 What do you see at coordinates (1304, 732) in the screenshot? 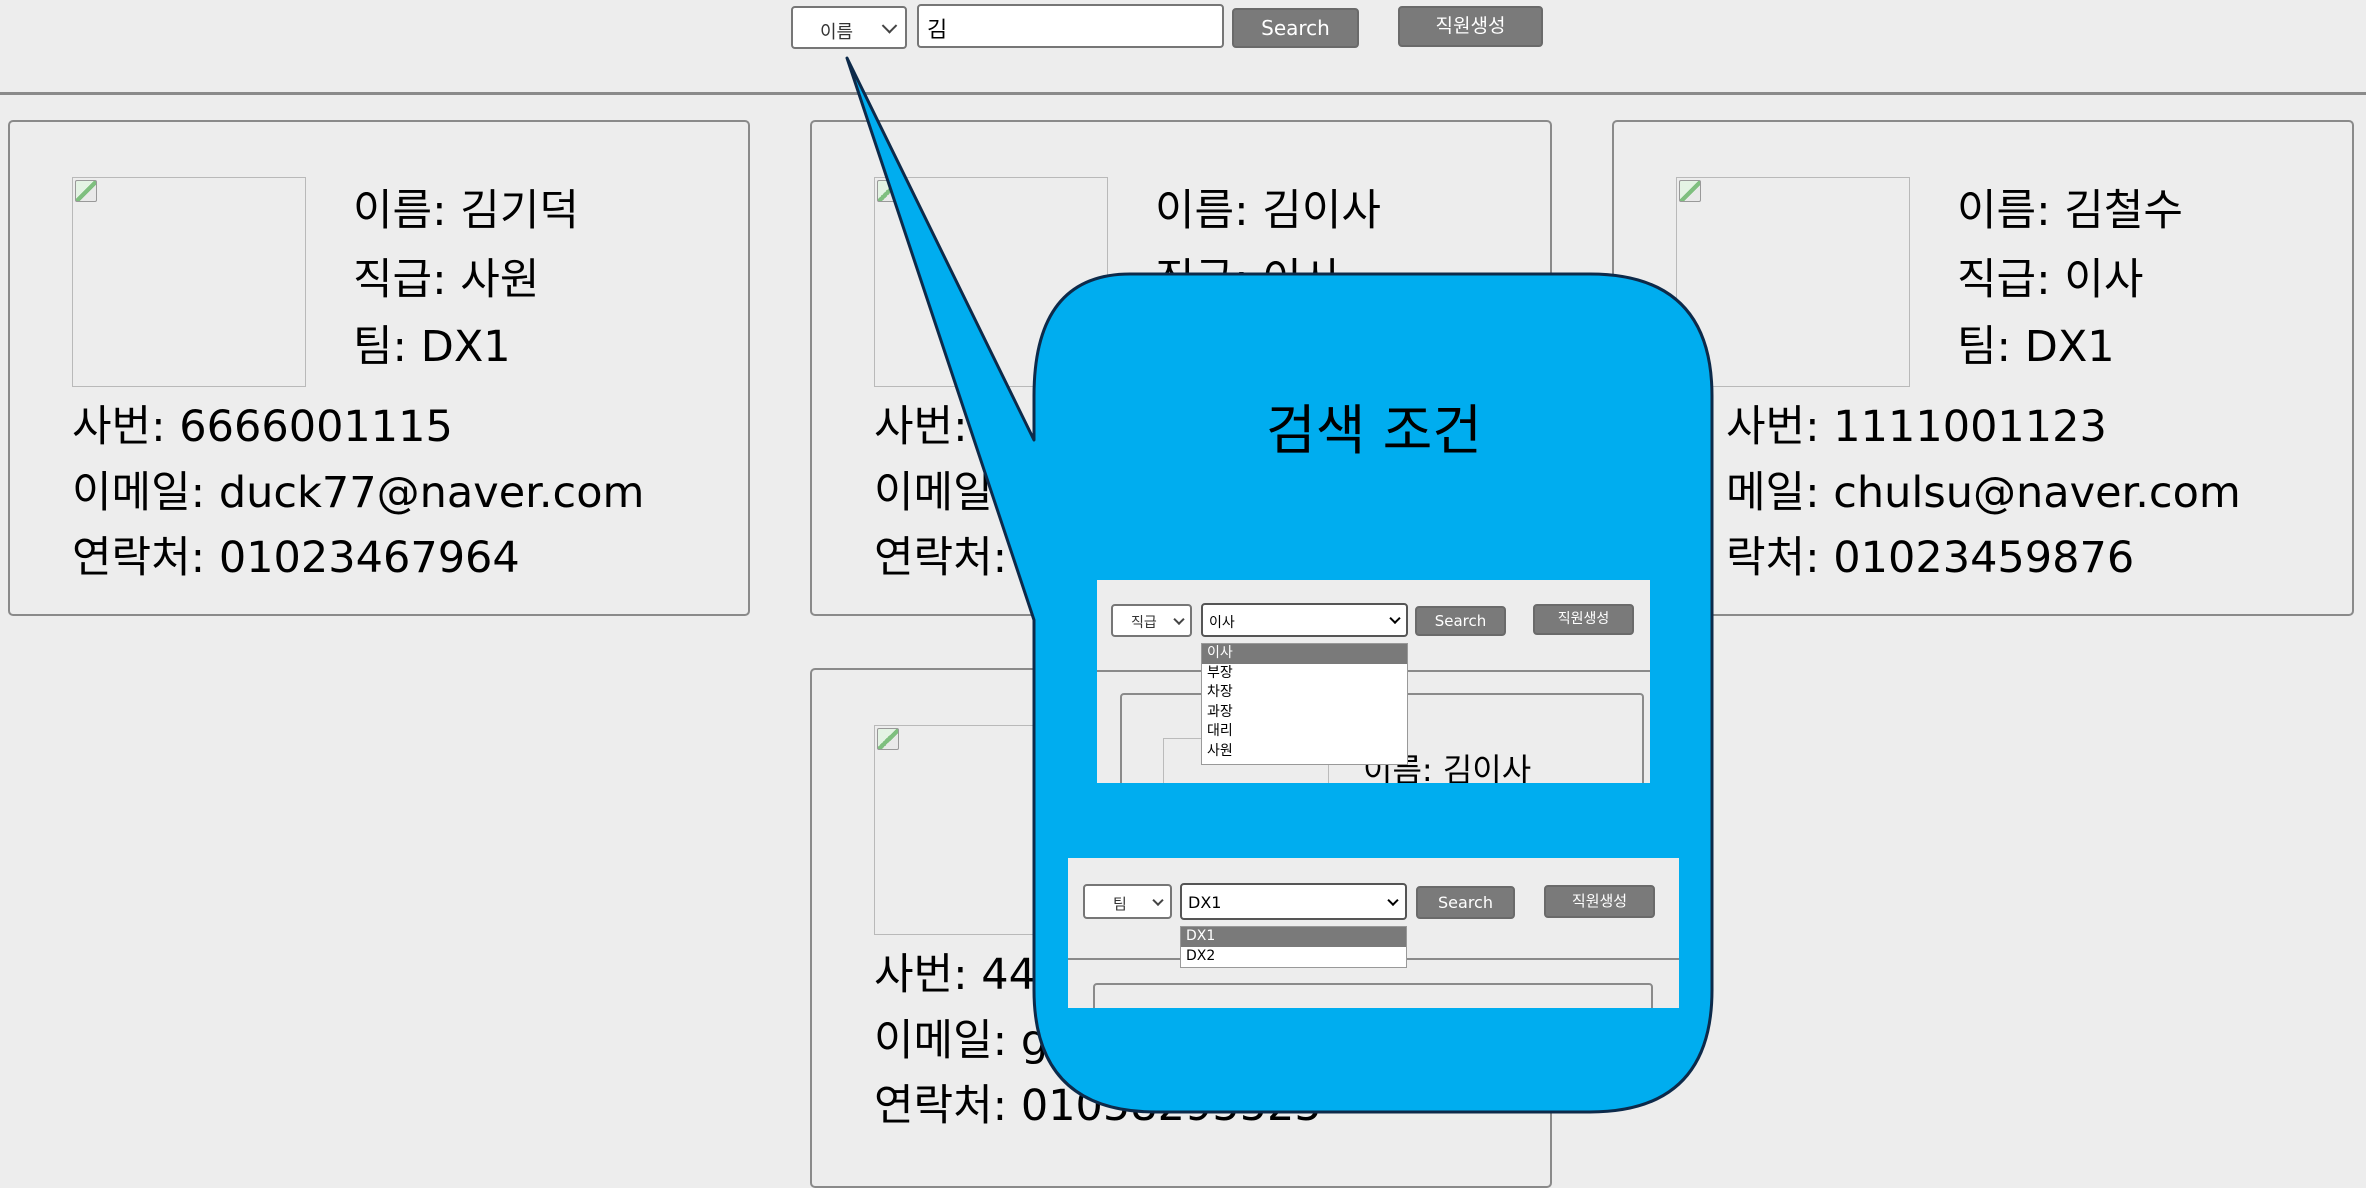
I see `rank-option: 대리` at bounding box center [1304, 732].